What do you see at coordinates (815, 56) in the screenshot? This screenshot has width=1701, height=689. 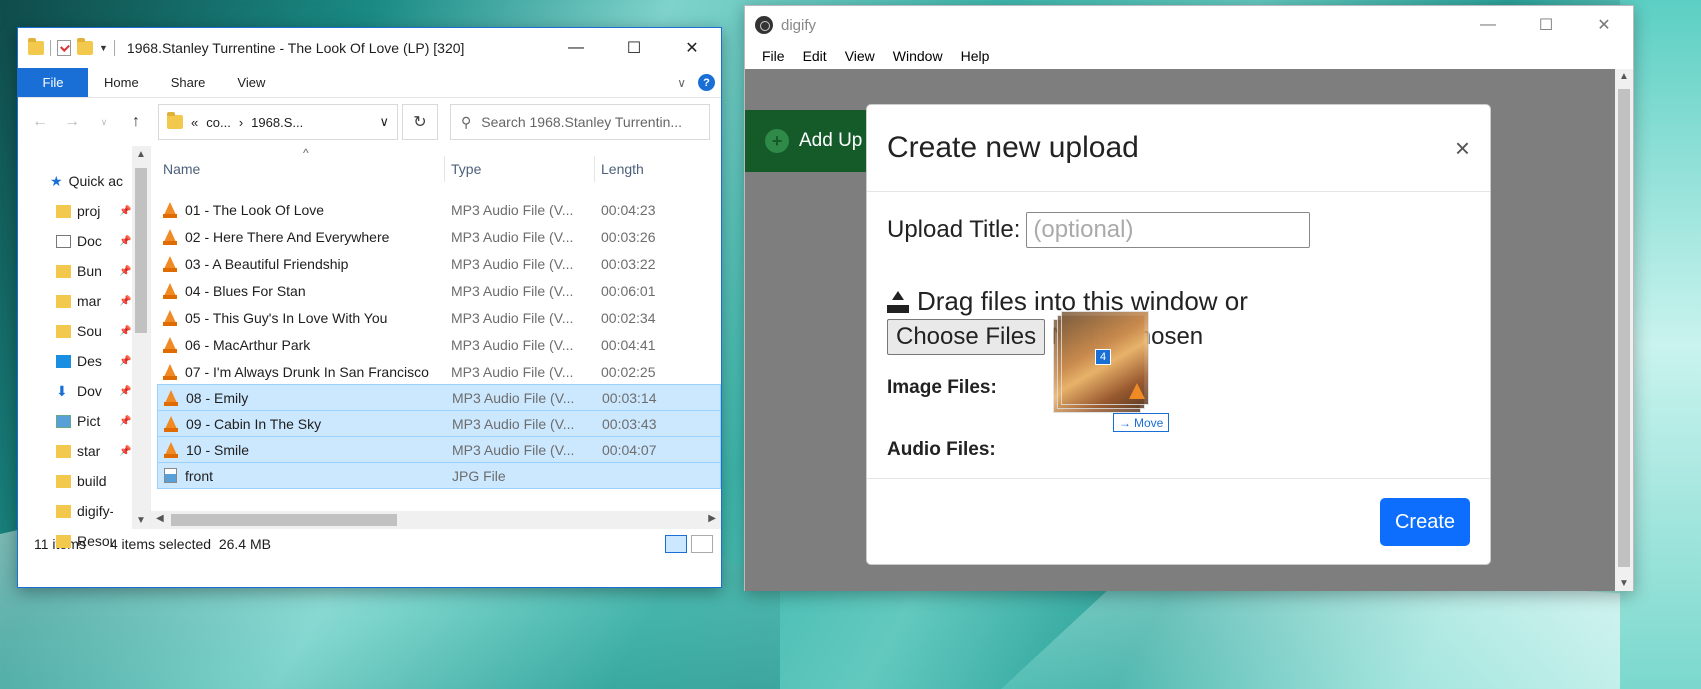 I see `menu-edit: Edit` at bounding box center [815, 56].